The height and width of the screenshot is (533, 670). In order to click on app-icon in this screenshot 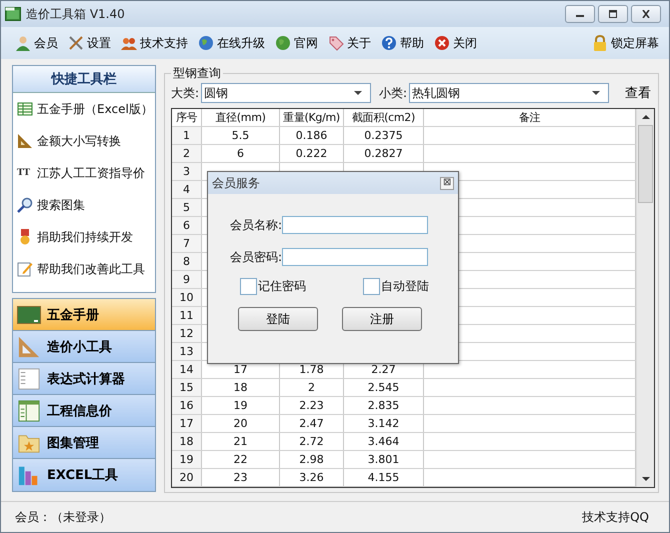, I will do `click(13, 14)`.